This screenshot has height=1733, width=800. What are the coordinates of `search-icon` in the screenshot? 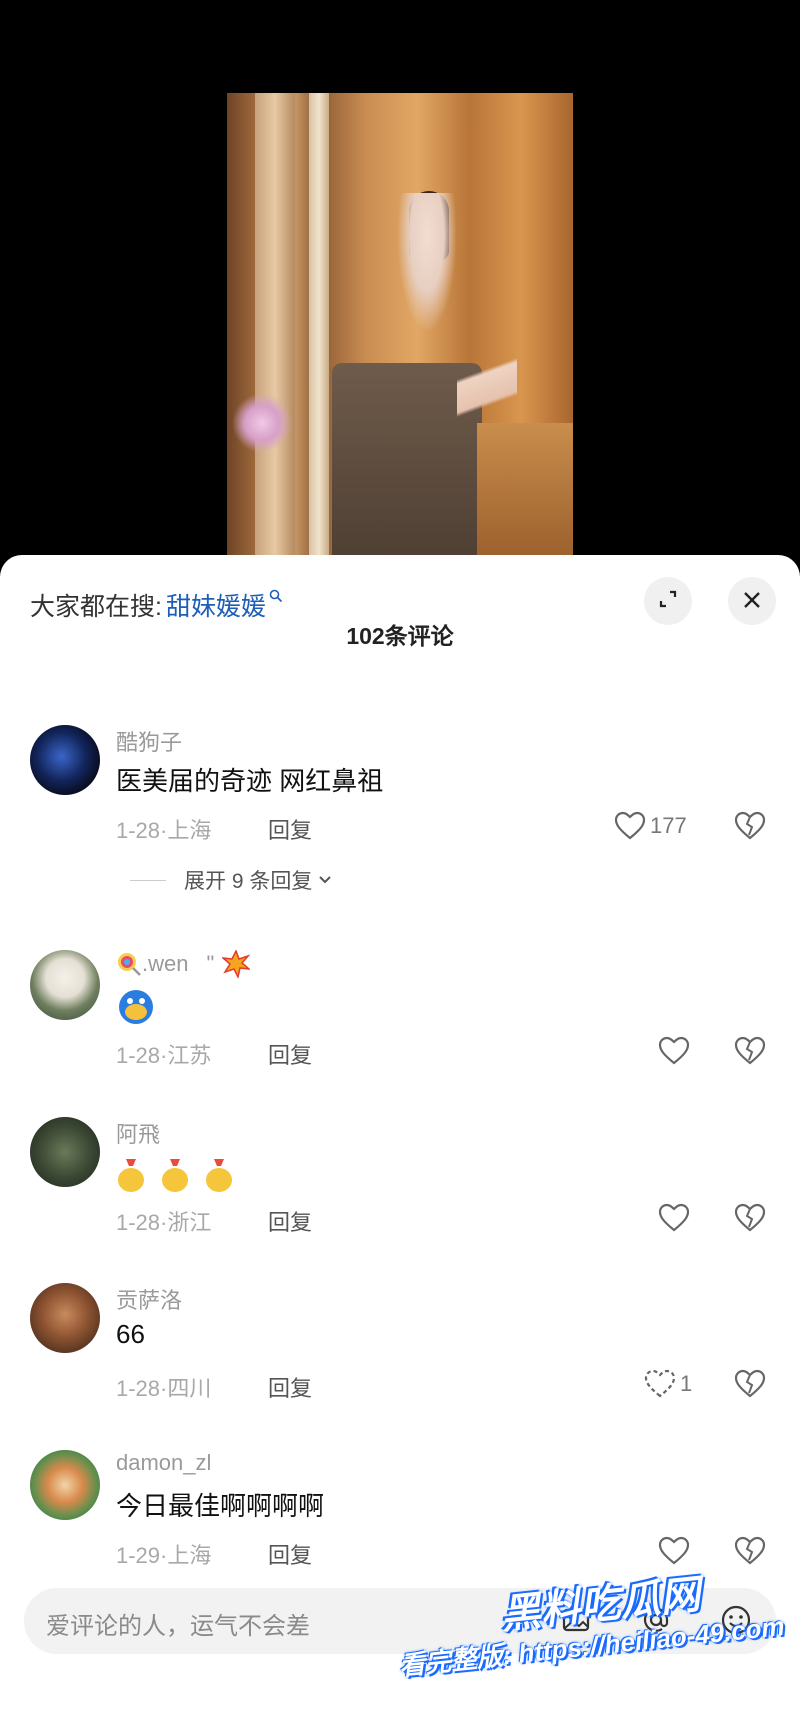 It's located at (276, 597).